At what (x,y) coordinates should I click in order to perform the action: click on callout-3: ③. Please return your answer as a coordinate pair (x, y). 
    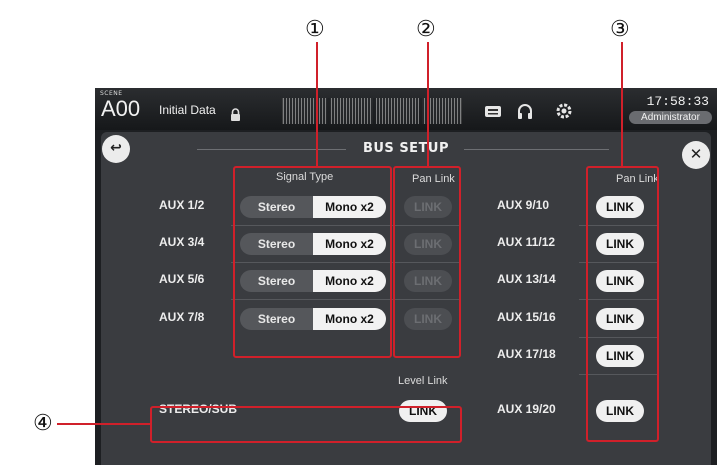
    Looking at the image, I should click on (620, 29).